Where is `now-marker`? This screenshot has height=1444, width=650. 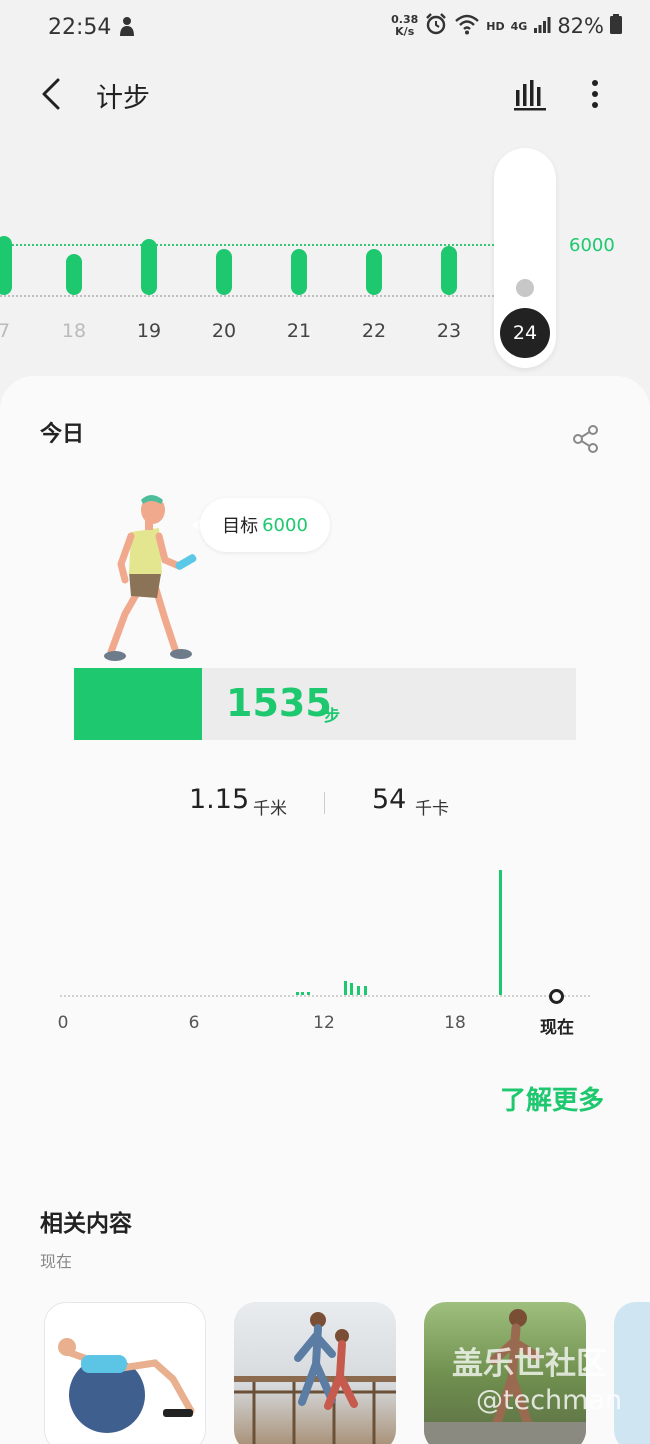 now-marker is located at coordinates (556, 996).